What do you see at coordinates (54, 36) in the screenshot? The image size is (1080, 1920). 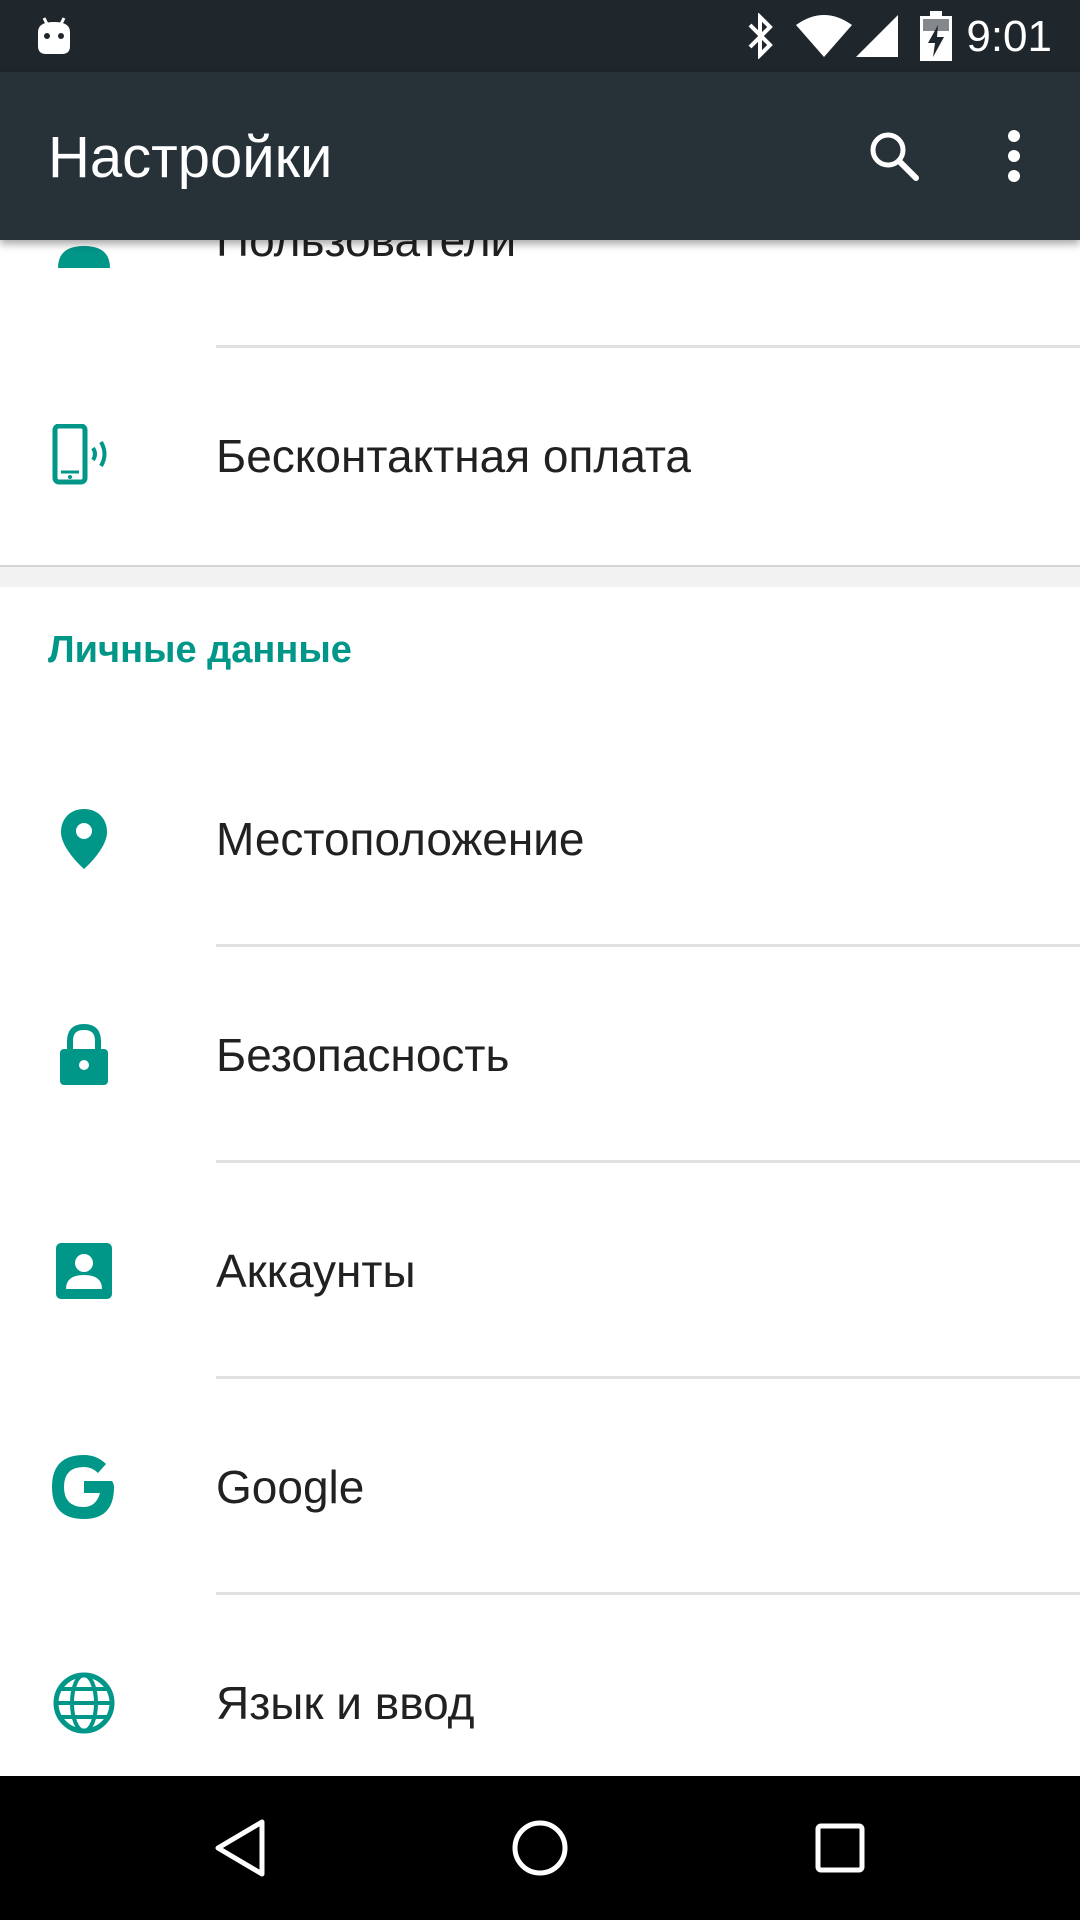 I see `android-notification-icon` at bounding box center [54, 36].